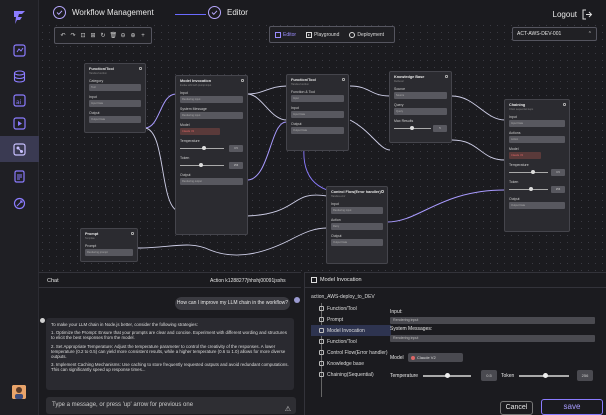 This screenshot has height=415, width=606. Describe the element at coordinates (133, 35) in the screenshot. I see `zoom-in-icon: ⊕` at that location.